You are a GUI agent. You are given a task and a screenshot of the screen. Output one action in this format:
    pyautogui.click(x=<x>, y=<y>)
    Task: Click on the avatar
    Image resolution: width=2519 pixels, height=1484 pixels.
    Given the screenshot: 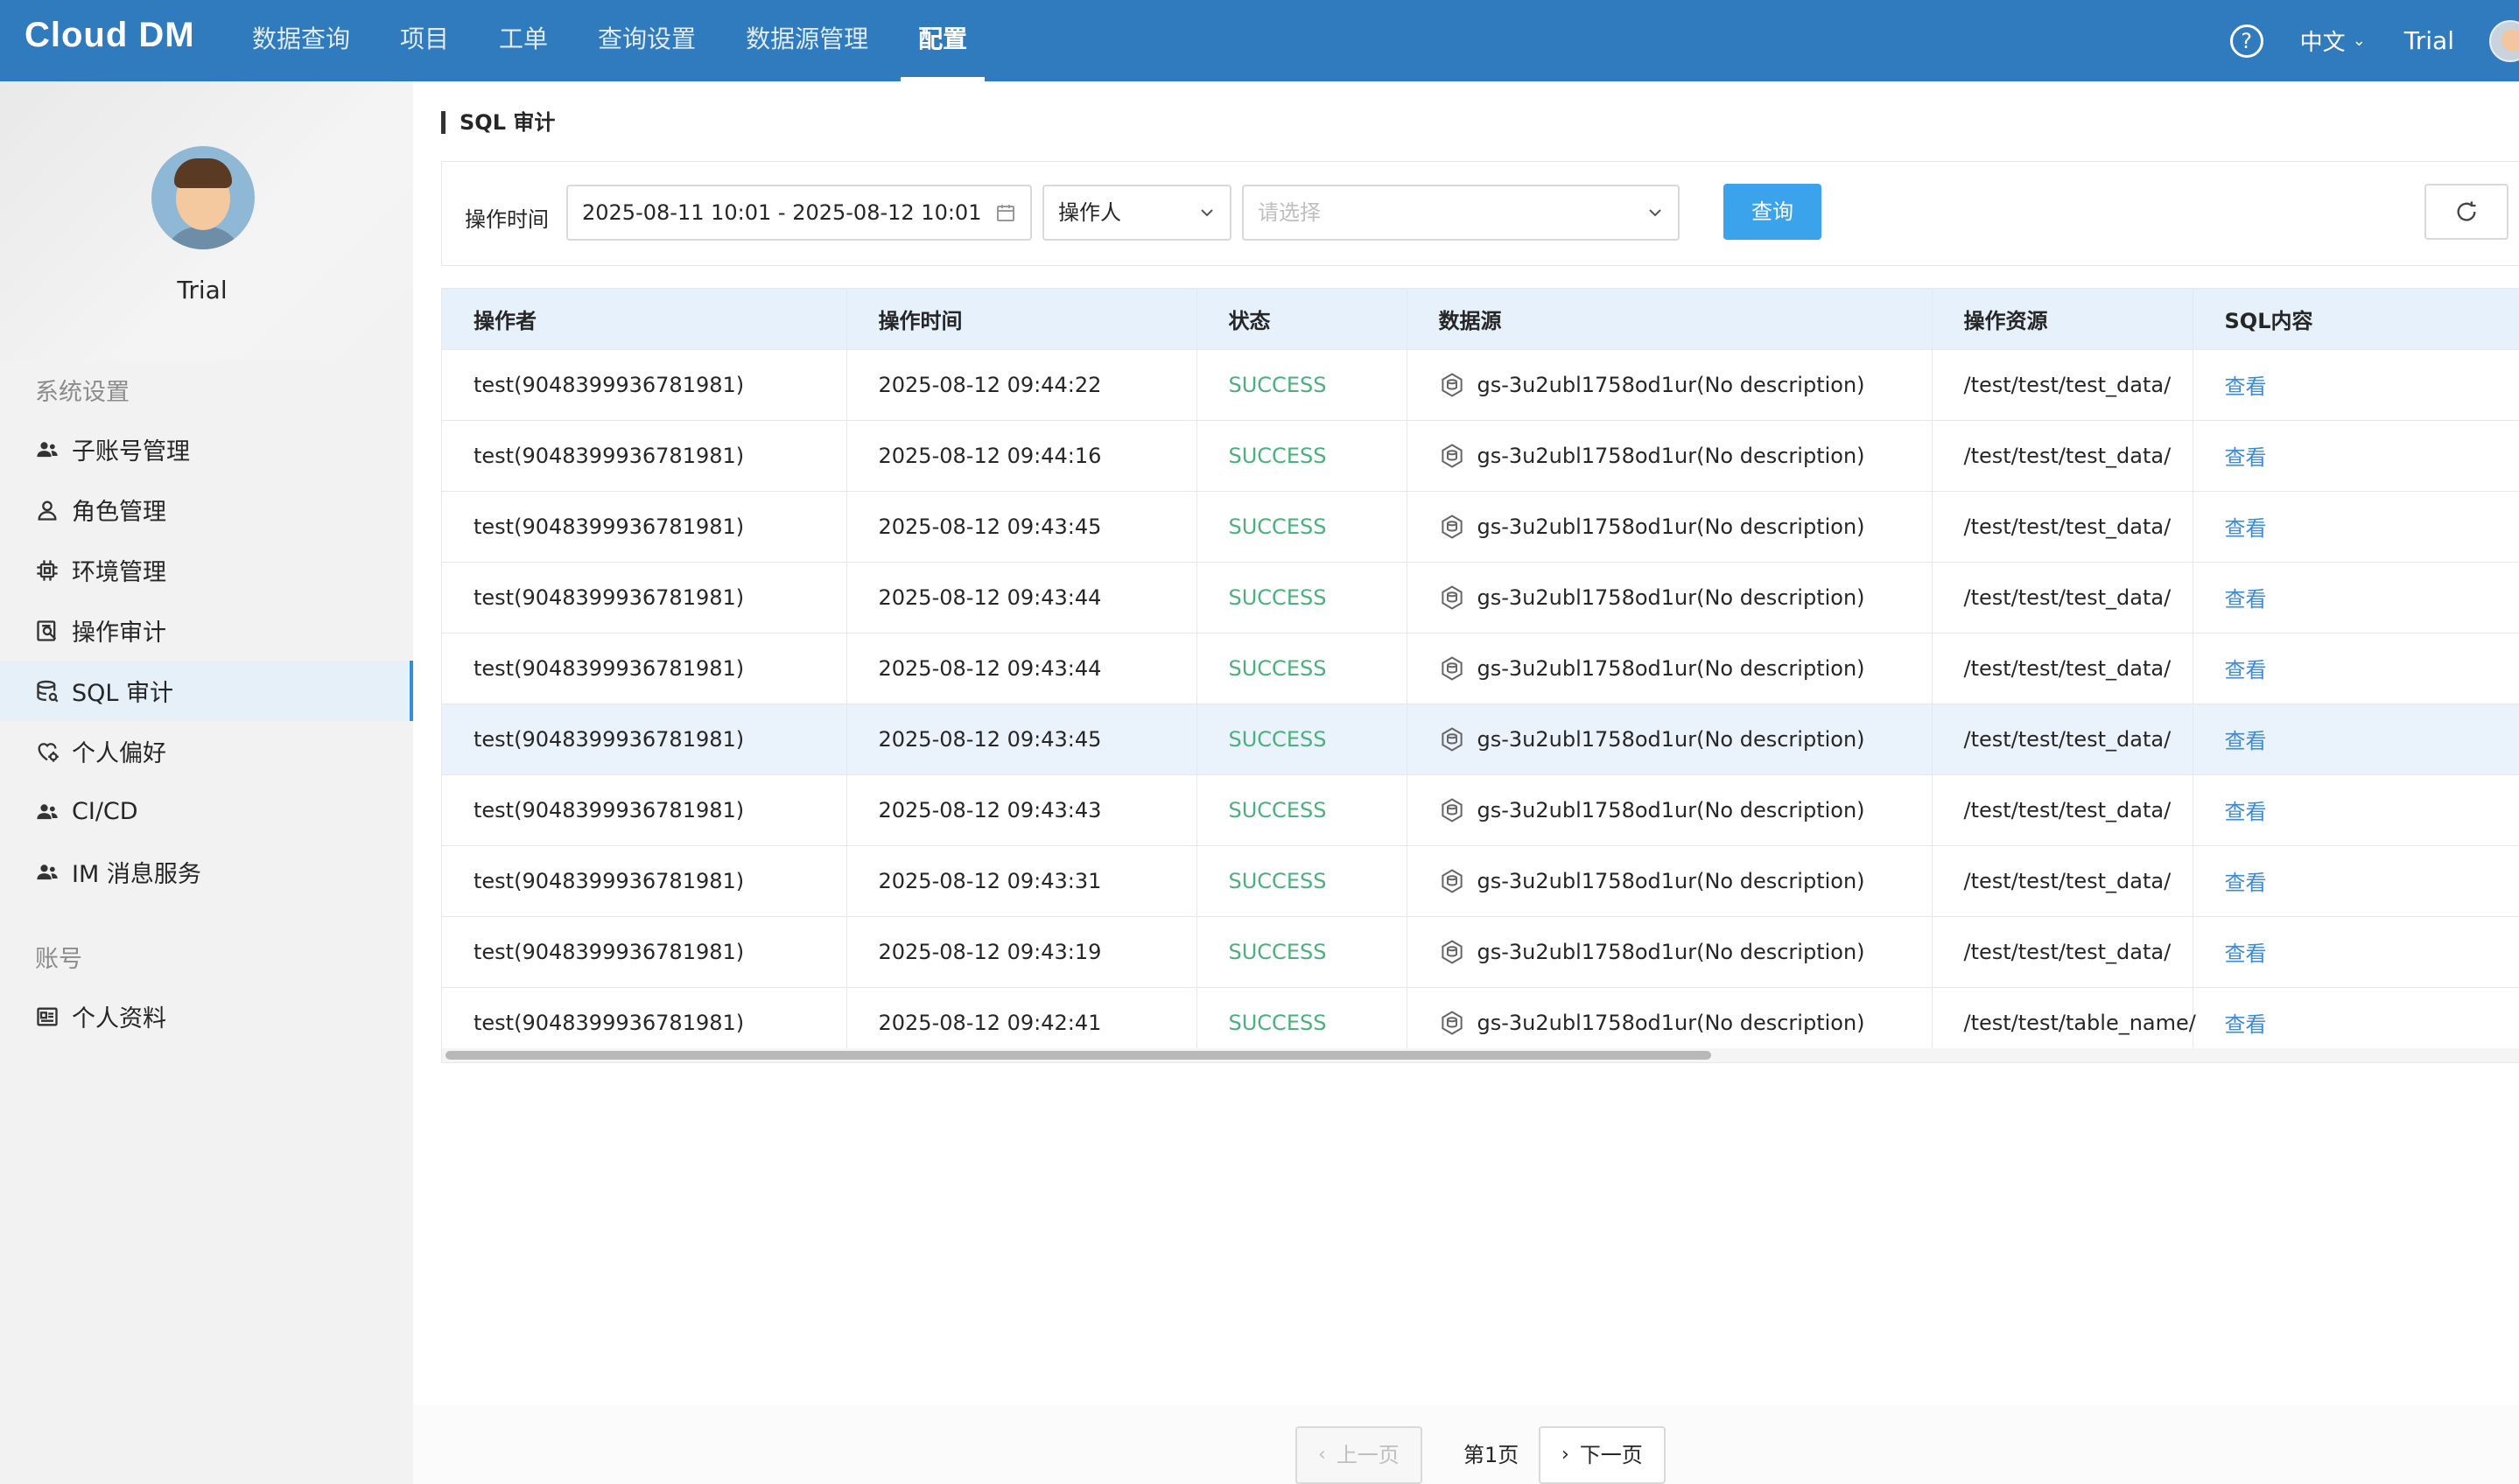 What is the action you would take?
    pyautogui.click(x=203, y=197)
    